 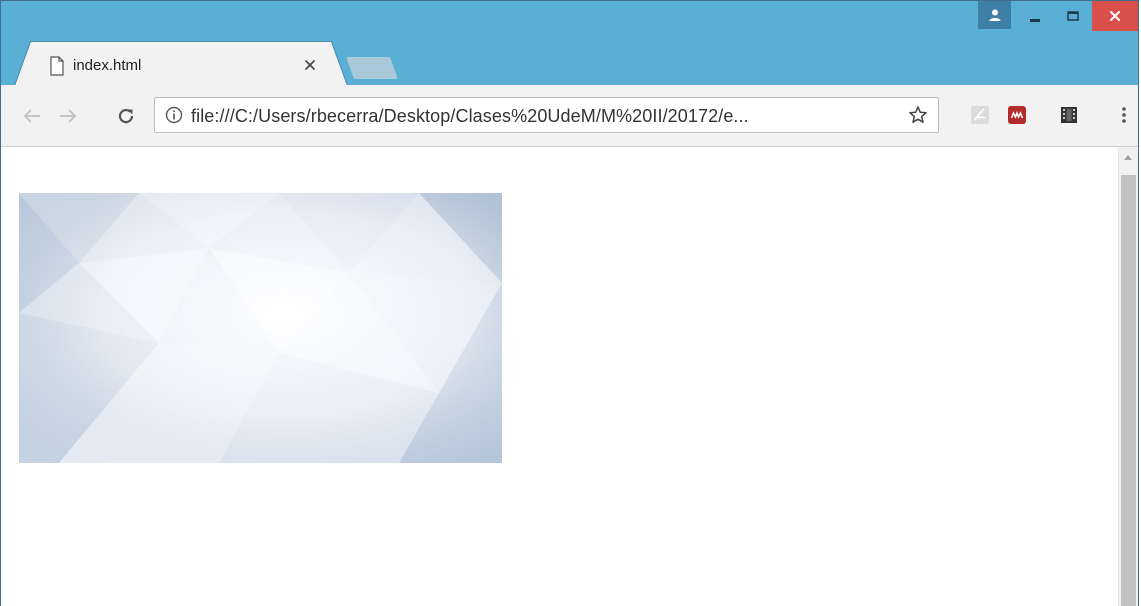 What do you see at coordinates (68, 116) in the screenshot?
I see `forward-arrow-icon` at bounding box center [68, 116].